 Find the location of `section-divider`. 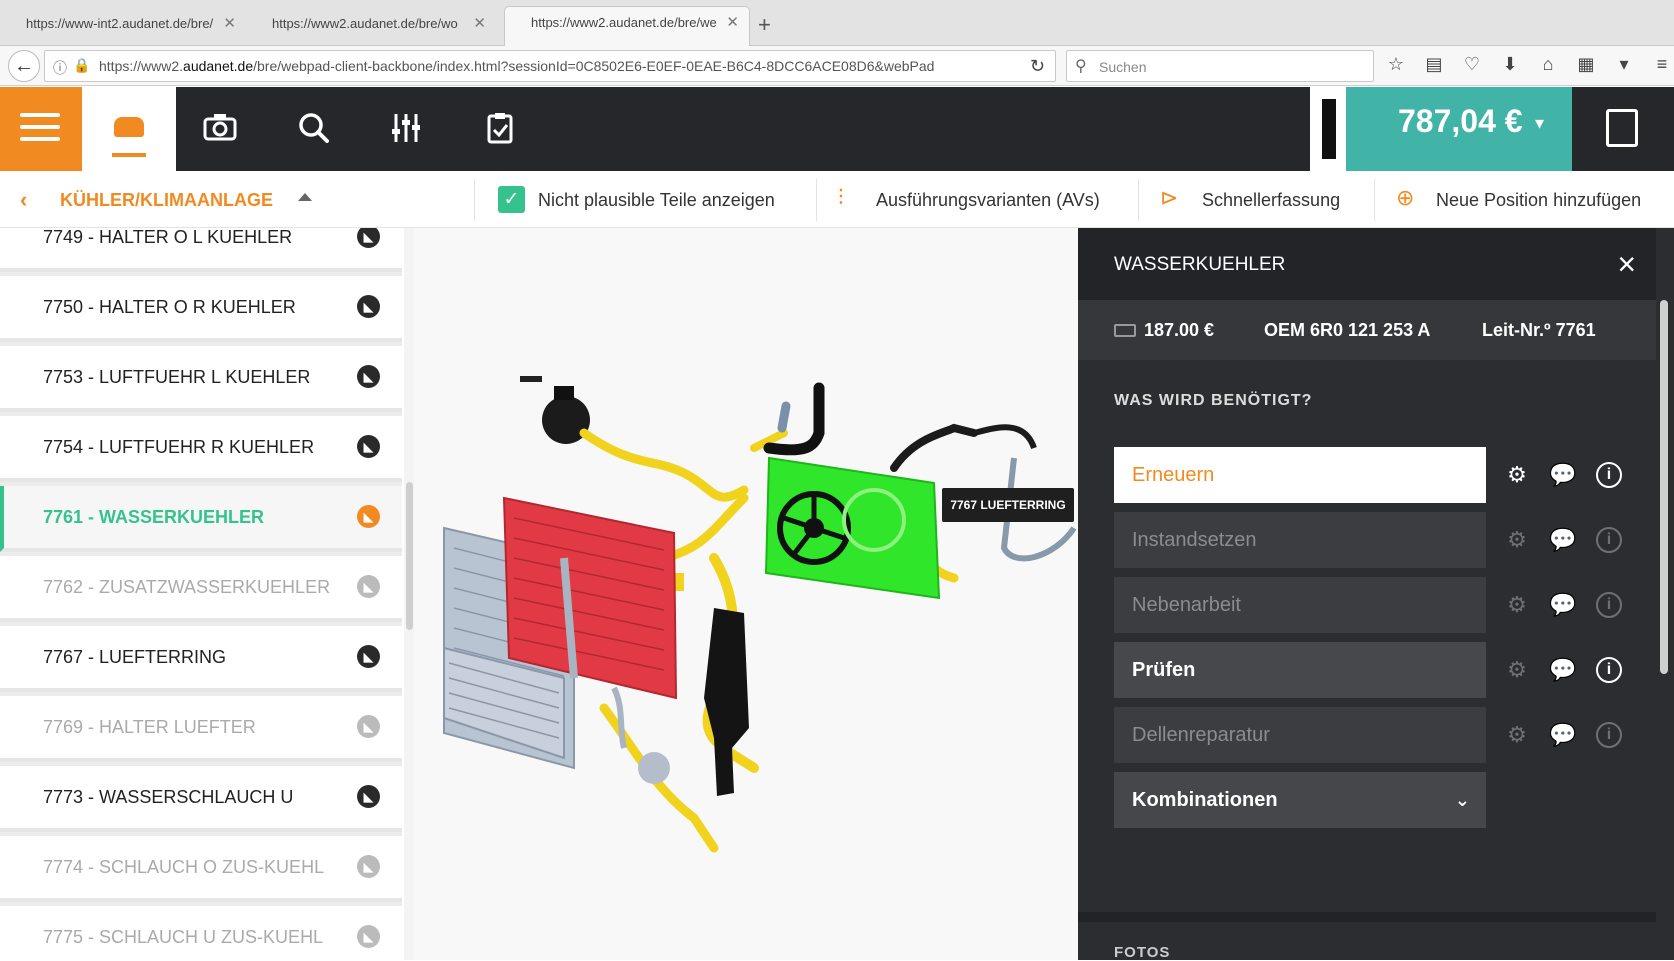

section-divider is located at coordinates (1367, 917).